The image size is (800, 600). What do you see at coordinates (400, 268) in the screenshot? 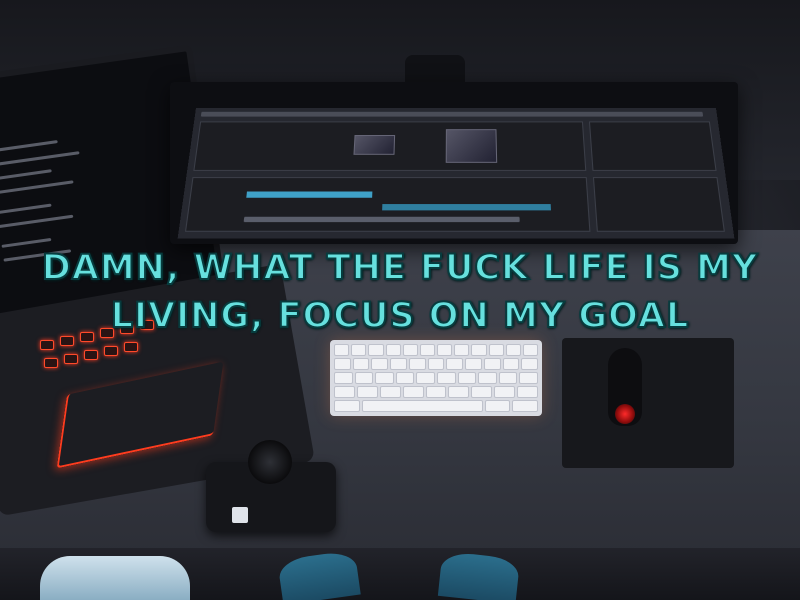
I see `caption-line-1: DAMN, WHAT THE FUCK LIFE IS MY` at bounding box center [400, 268].